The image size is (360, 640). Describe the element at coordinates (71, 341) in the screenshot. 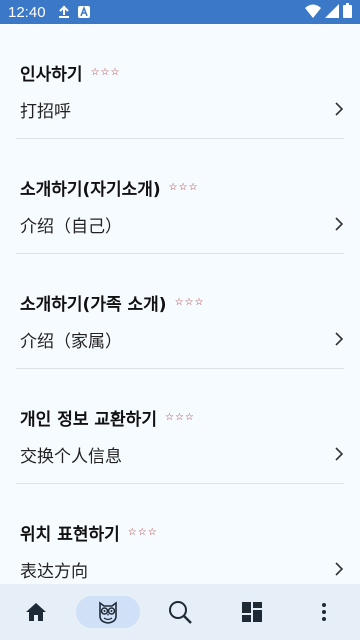

I see `lesson-item-label: 介绍（家属）` at that location.